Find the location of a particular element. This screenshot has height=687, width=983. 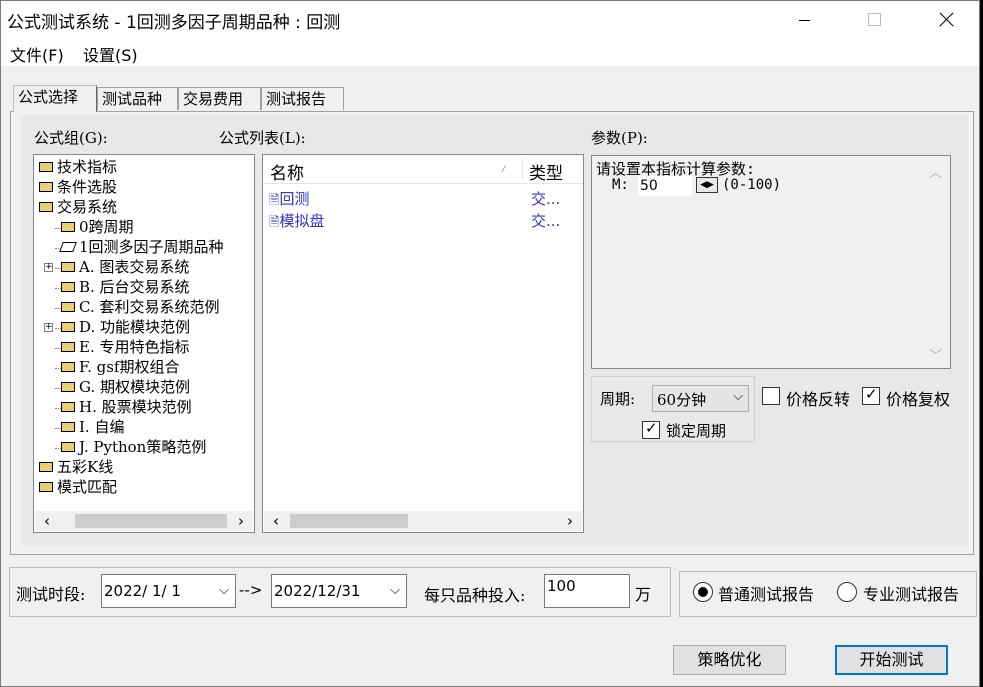

minimize-icon is located at coordinates (804, 20).